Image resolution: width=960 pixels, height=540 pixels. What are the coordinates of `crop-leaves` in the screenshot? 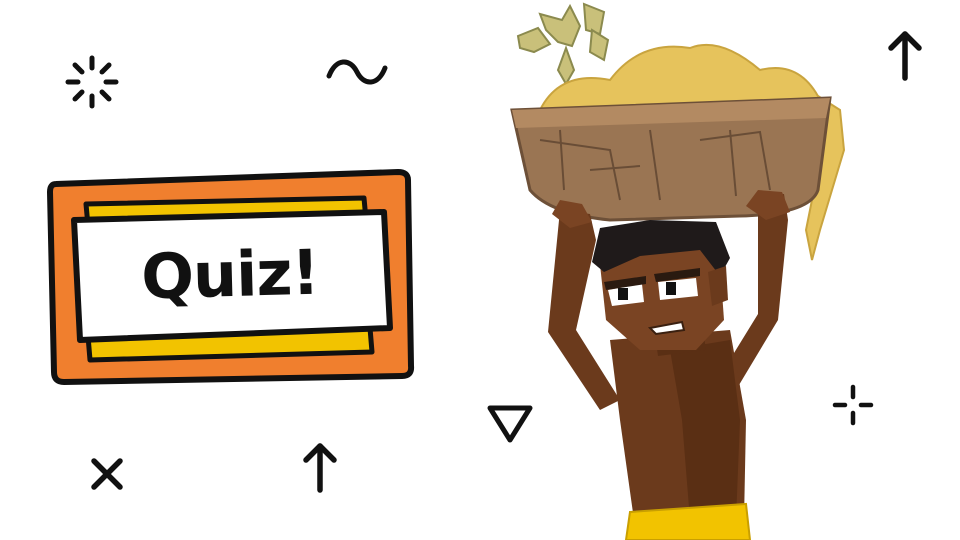 It's located at (563, 44).